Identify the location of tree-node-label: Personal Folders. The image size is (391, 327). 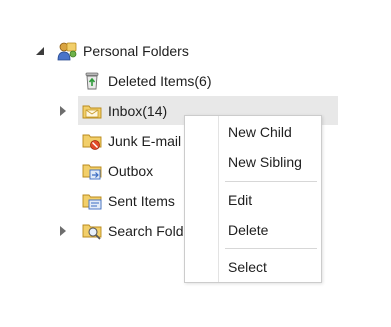
(136, 51).